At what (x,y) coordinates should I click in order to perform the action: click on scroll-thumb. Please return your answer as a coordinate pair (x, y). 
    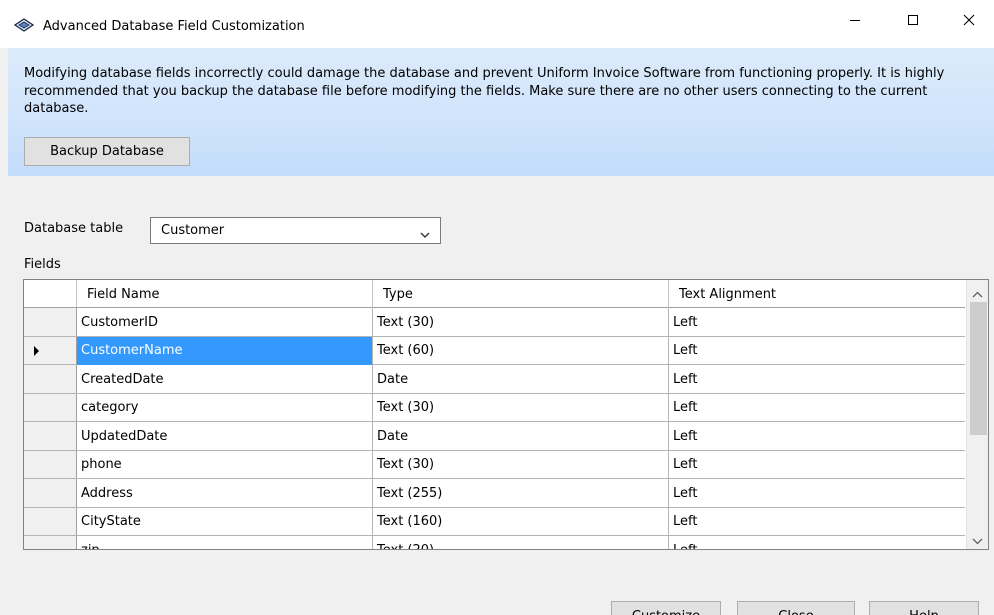
    Looking at the image, I should click on (978, 368).